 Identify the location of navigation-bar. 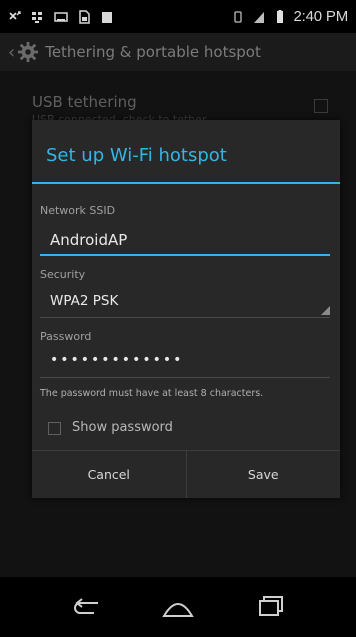
(178, 607).